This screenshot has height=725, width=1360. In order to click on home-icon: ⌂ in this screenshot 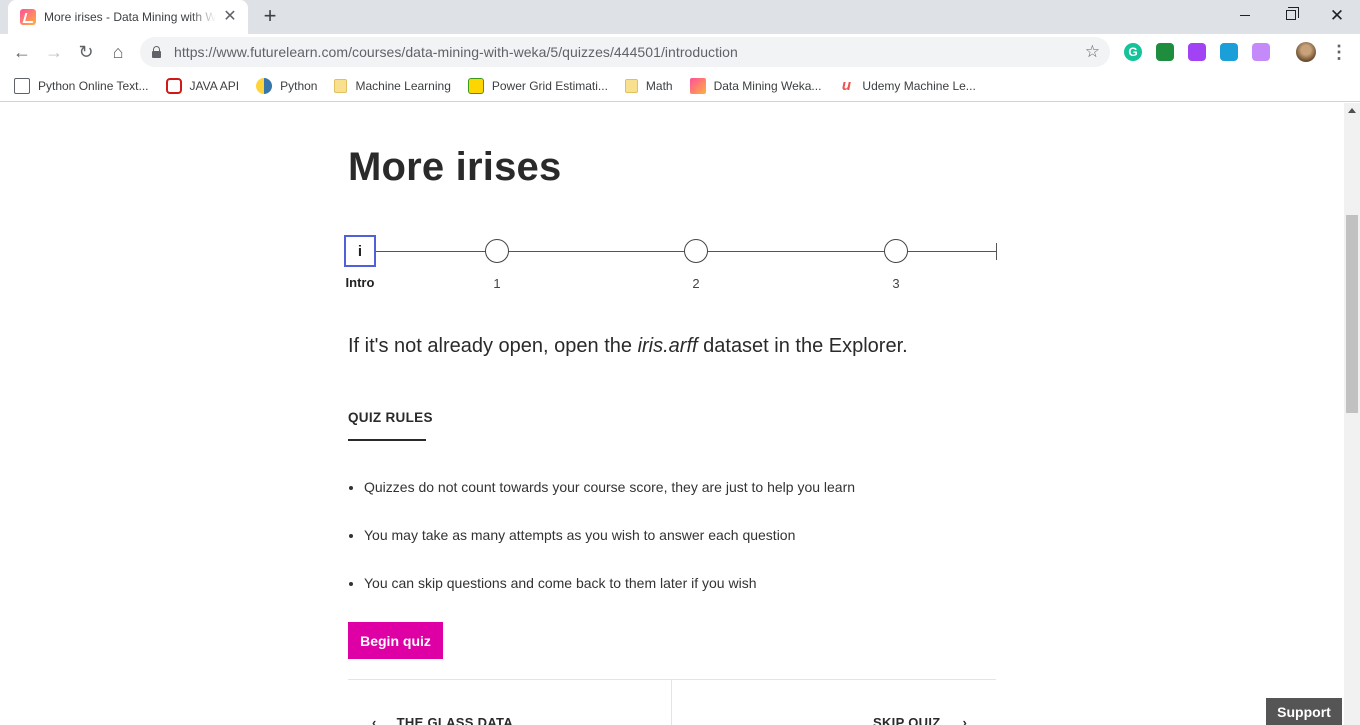, I will do `click(118, 51)`.